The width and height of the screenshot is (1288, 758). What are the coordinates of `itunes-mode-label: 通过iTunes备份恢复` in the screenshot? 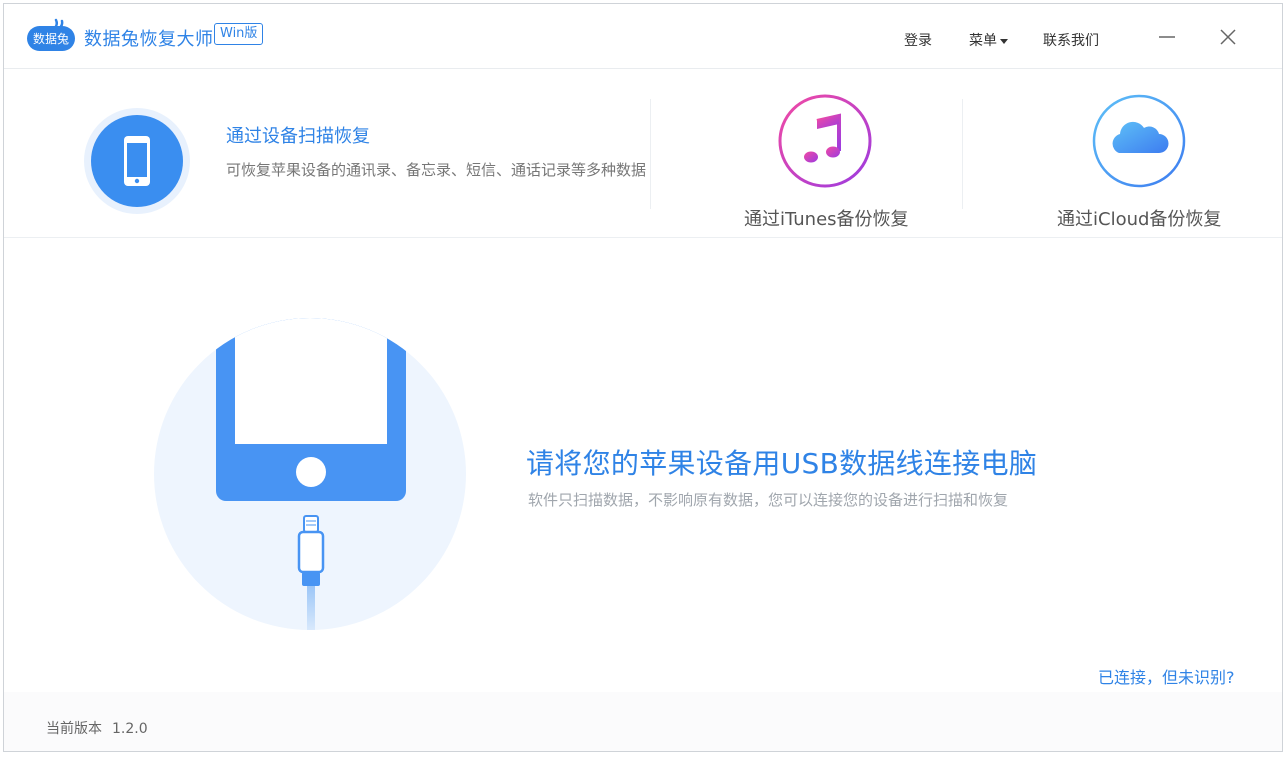 It's located at (826, 218).